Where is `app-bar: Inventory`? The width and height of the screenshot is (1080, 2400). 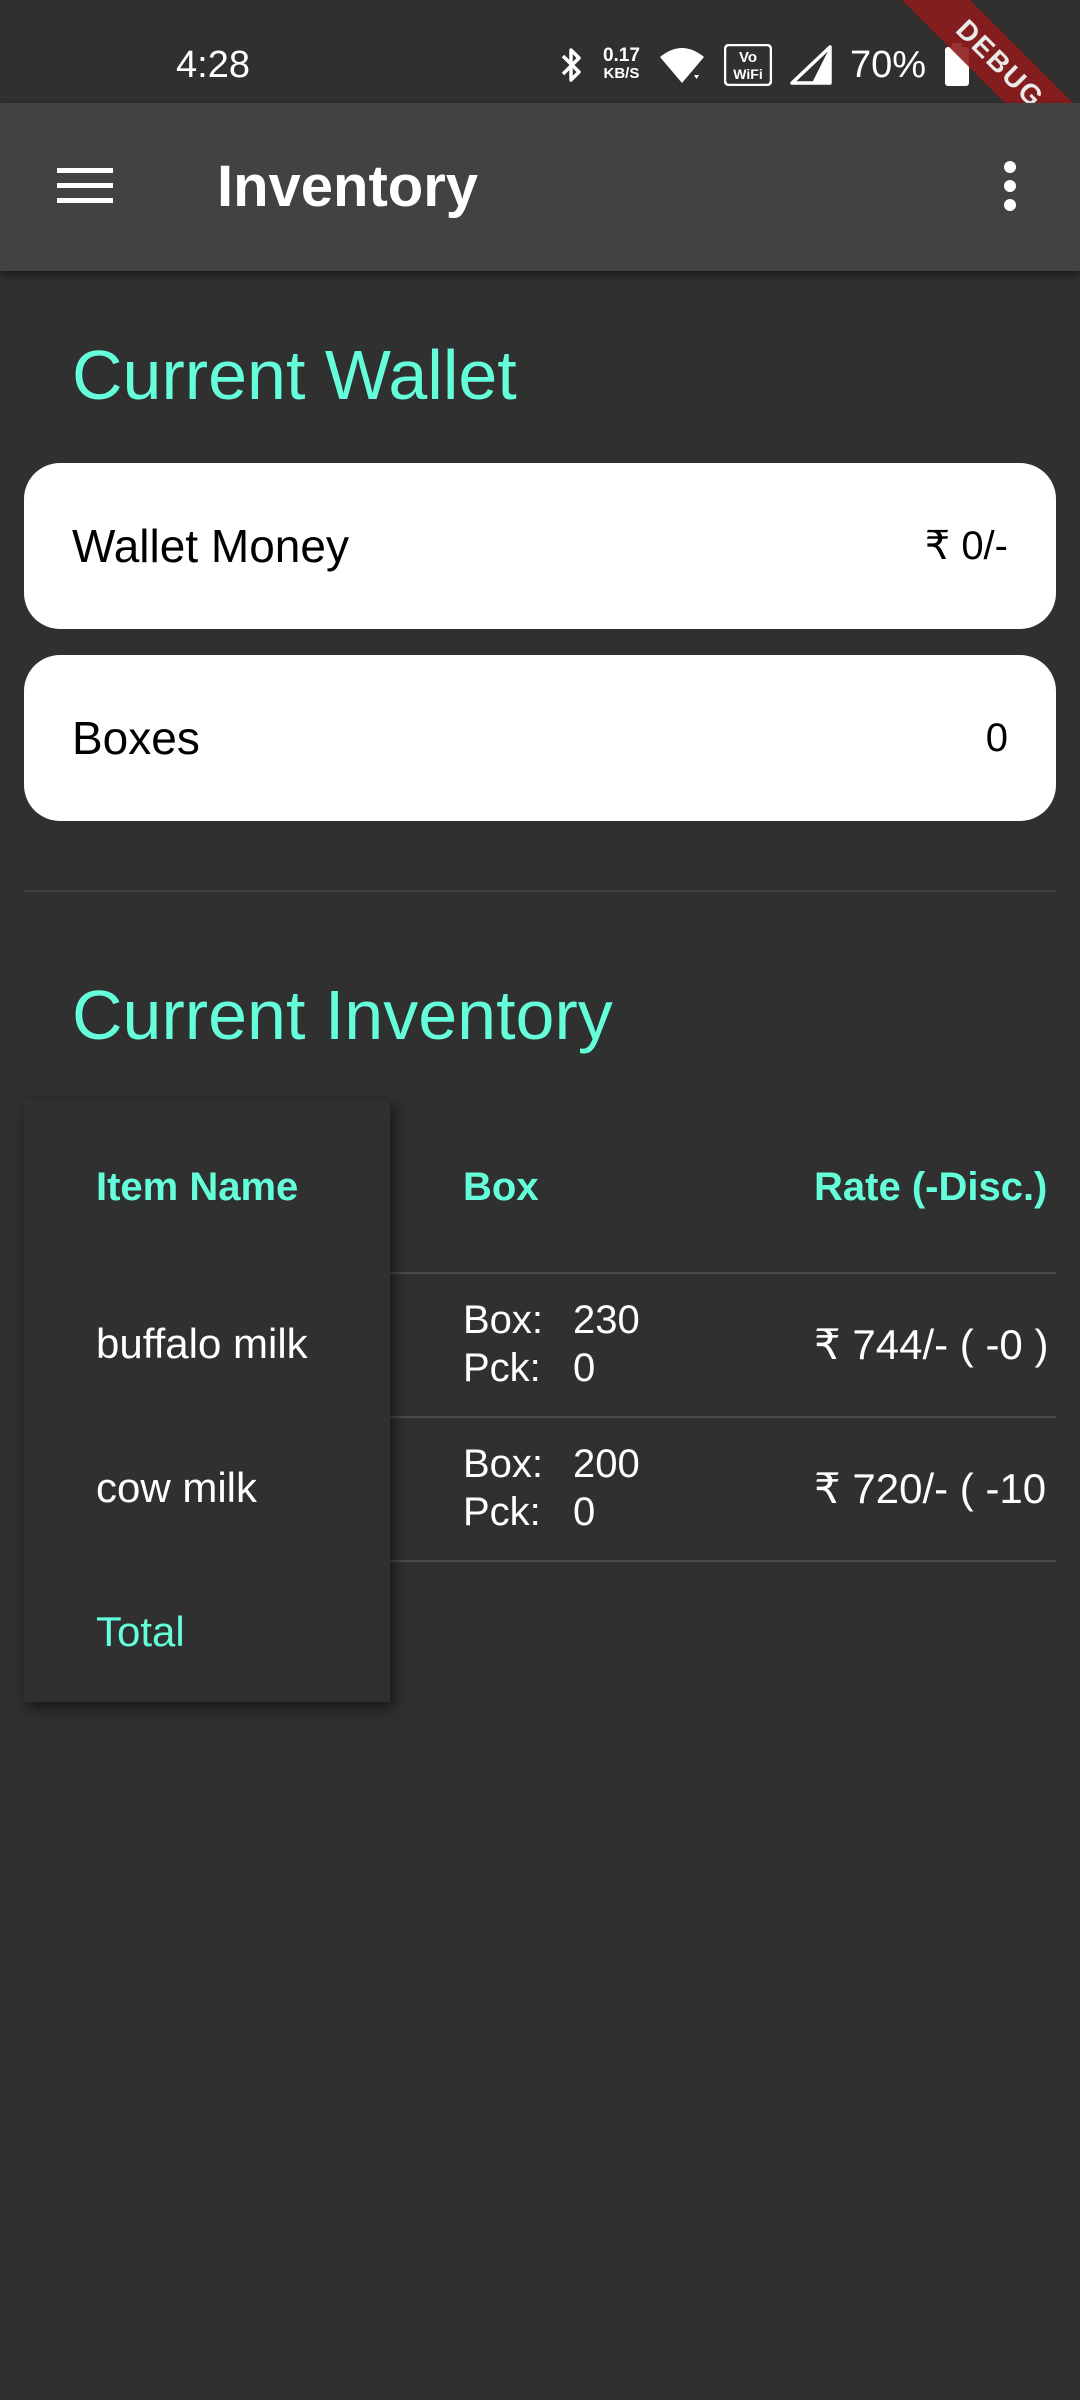
app-bar: Inventory is located at coordinates (540, 187).